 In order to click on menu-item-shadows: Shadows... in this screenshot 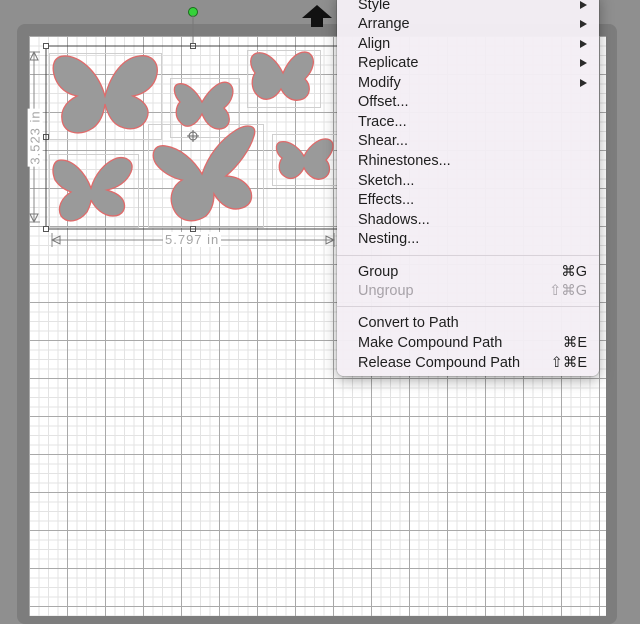, I will do `click(472, 220)`.